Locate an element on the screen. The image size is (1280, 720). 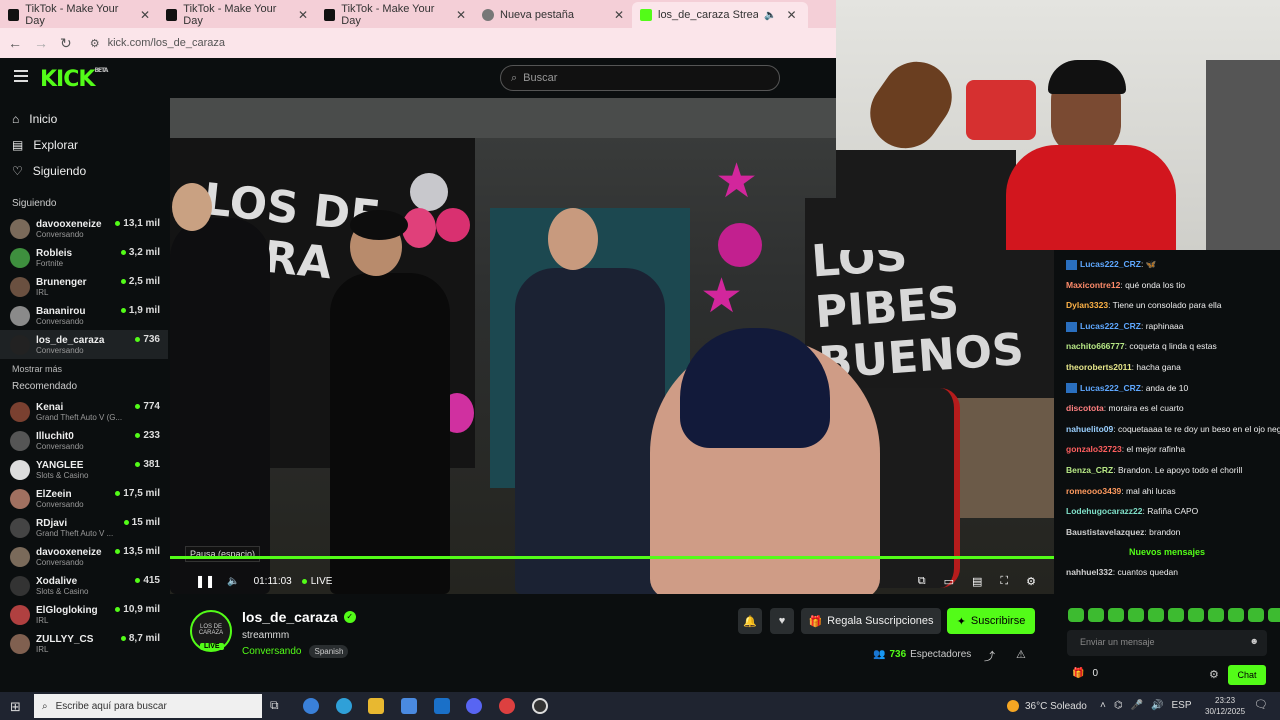
new-messages-divider: Nuevos mensajes is located at coordinates (1167, 552).